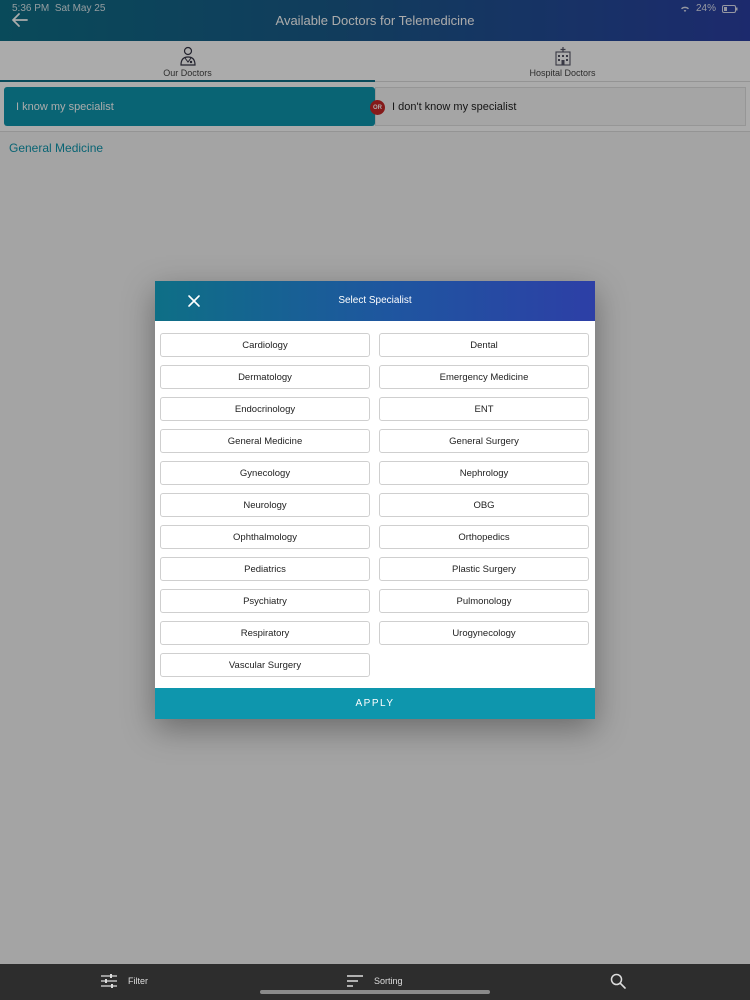 This screenshot has width=750, height=1000. I want to click on specialist-option: Urogynecology, so click(484, 633).